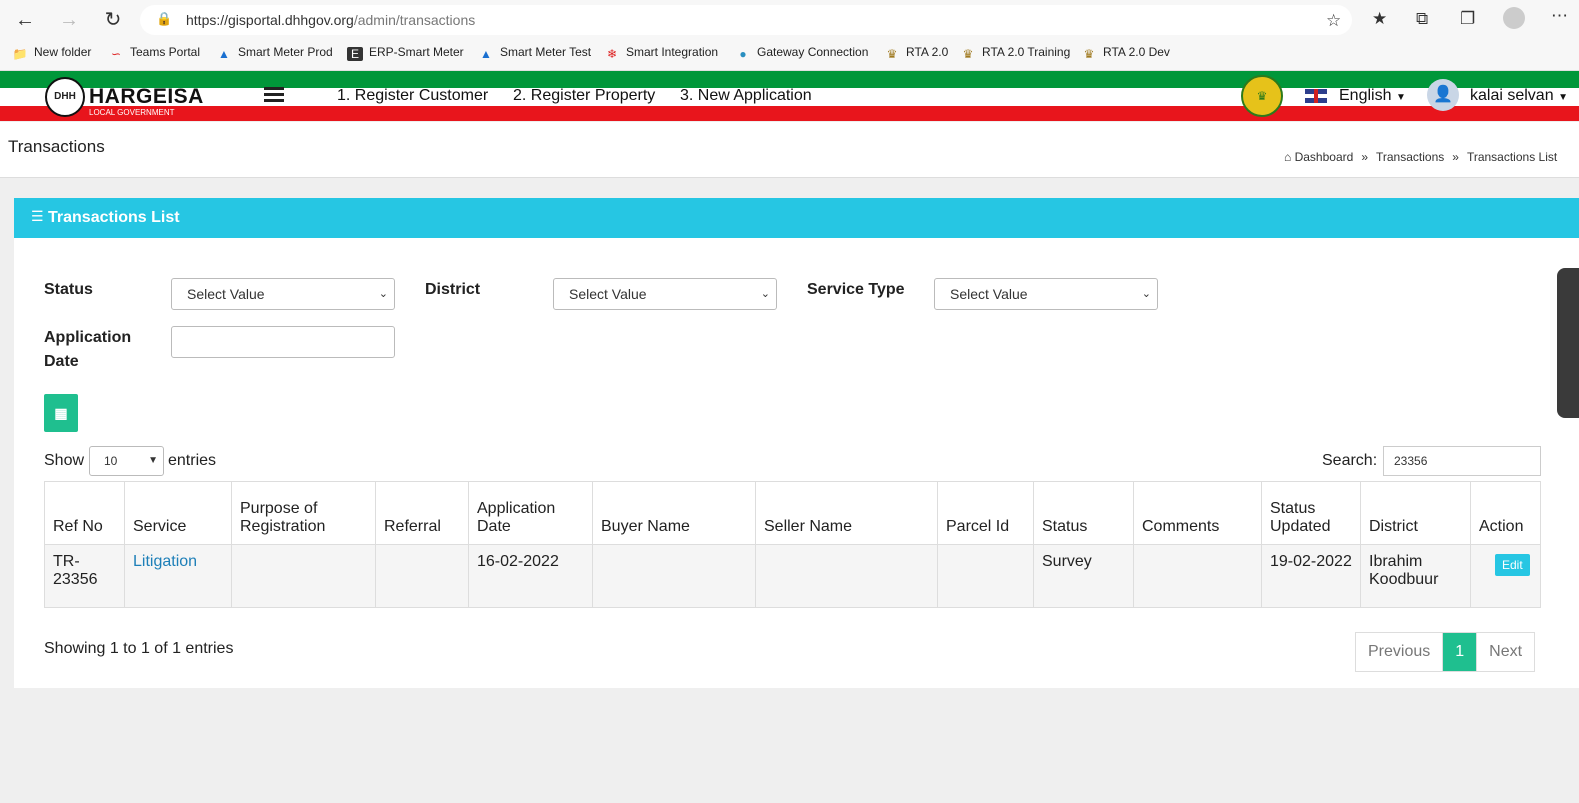  Describe the element at coordinates (192, 460) in the screenshot. I see `entries-label: entries` at that location.